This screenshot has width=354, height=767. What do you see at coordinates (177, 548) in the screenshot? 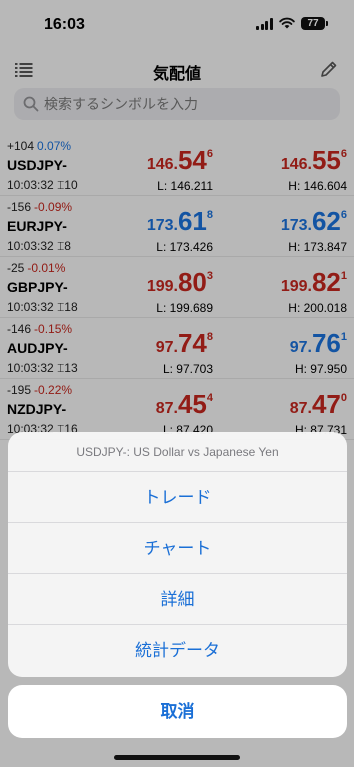
I see `action-chart: チャート` at bounding box center [177, 548].